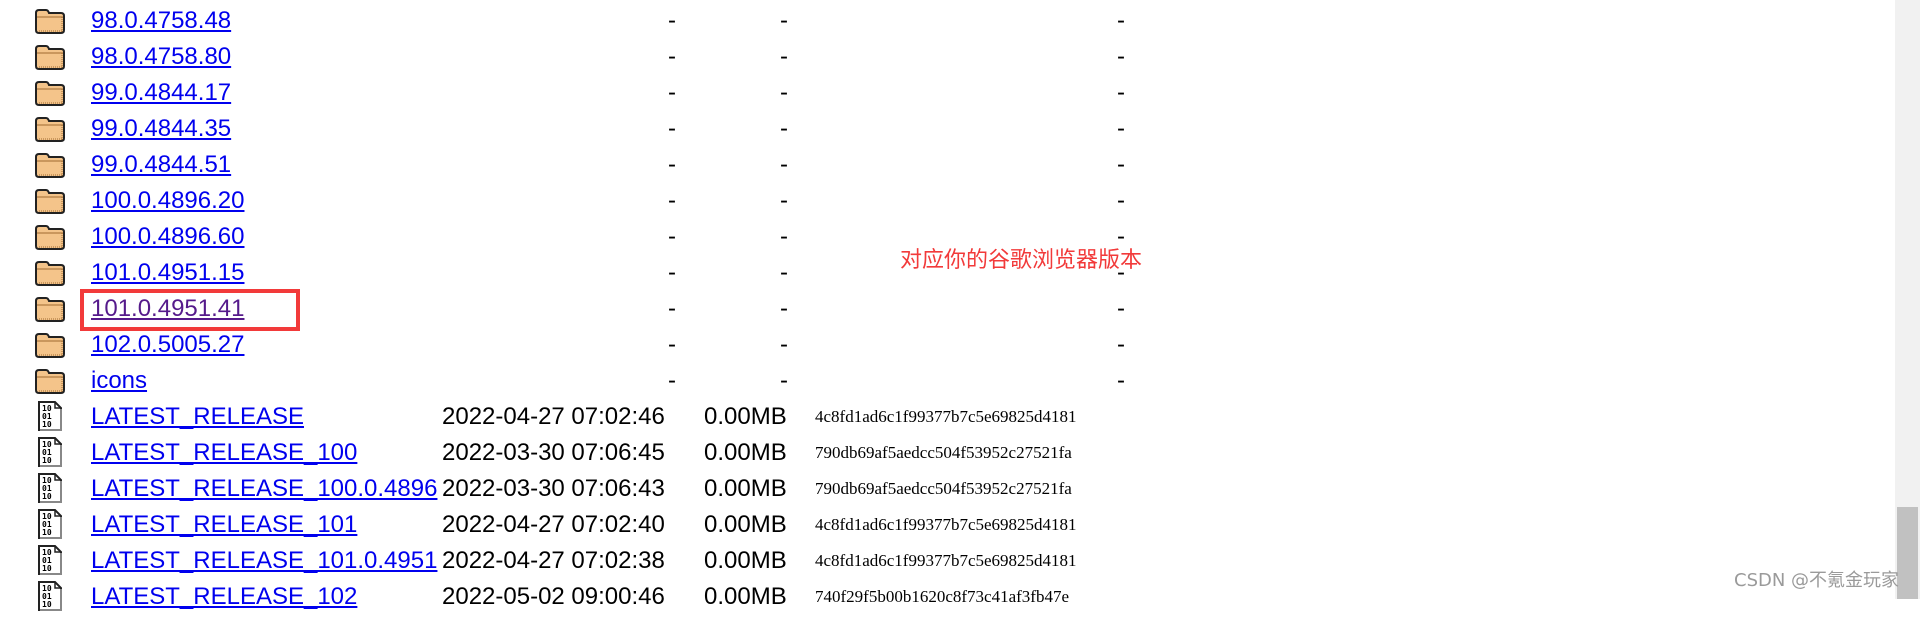  Describe the element at coordinates (161, 93) in the screenshot. I see `entry-link: 99.0.4844.17` at that location.